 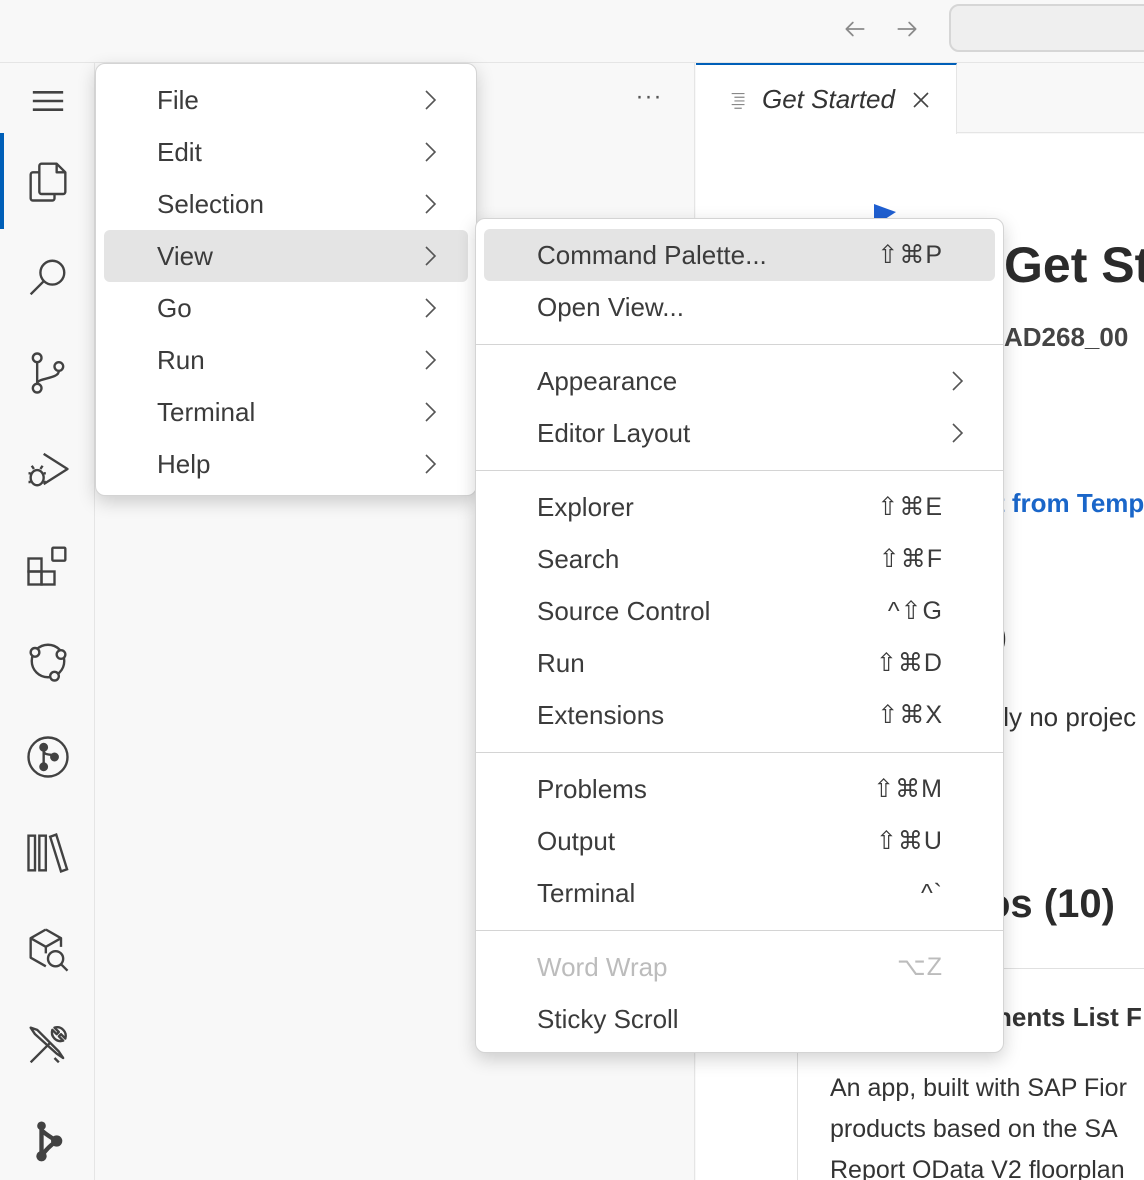 I want to click on menu-item-selection: Selection, so click(x=286, y=204).